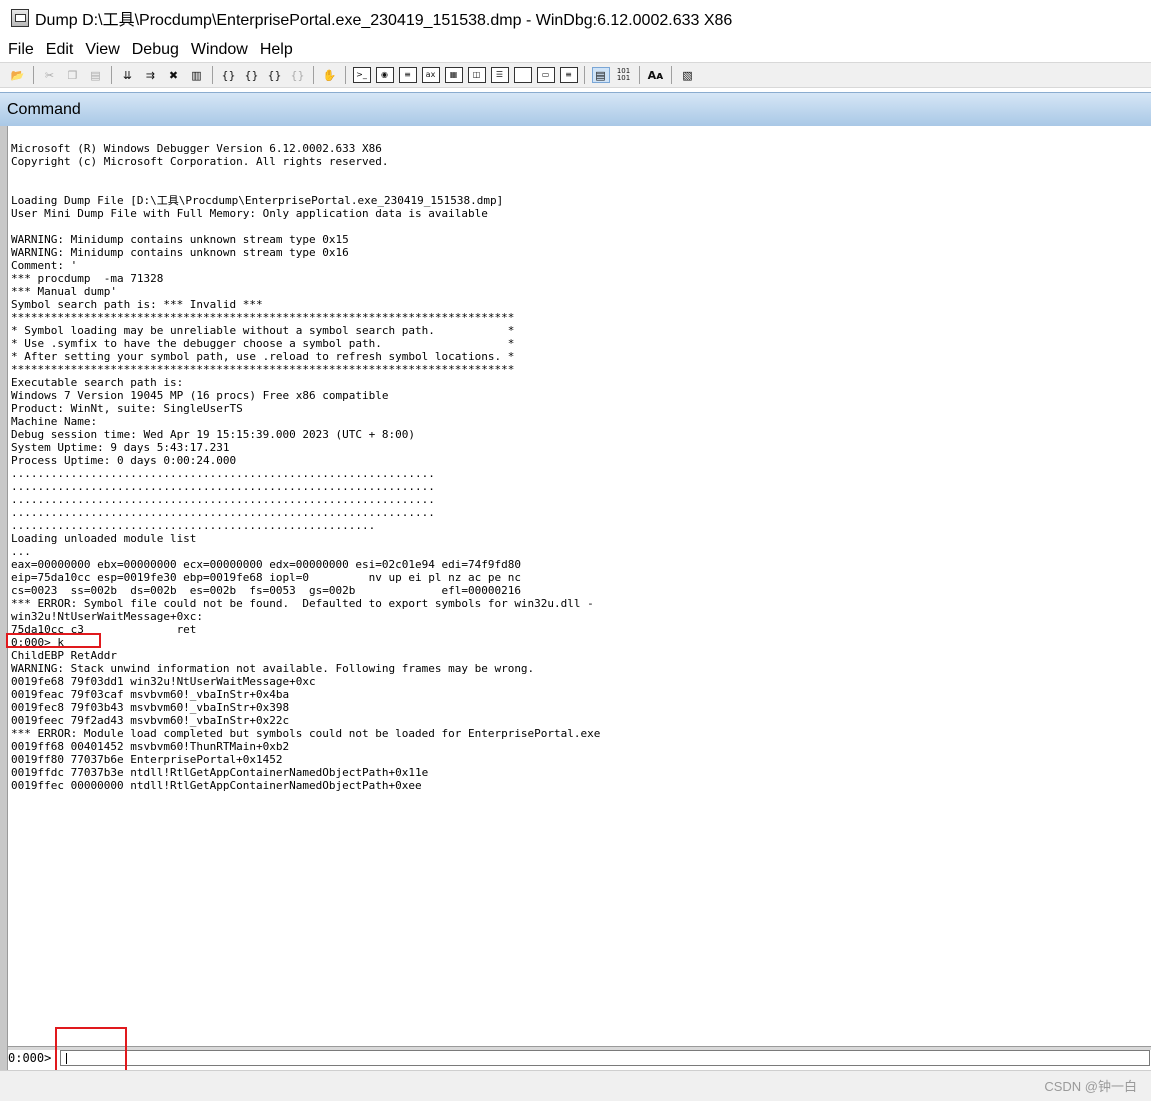  Describe the element at coordinates (276, 50) in the screenshot. I see `menu-help: Help` at that location.